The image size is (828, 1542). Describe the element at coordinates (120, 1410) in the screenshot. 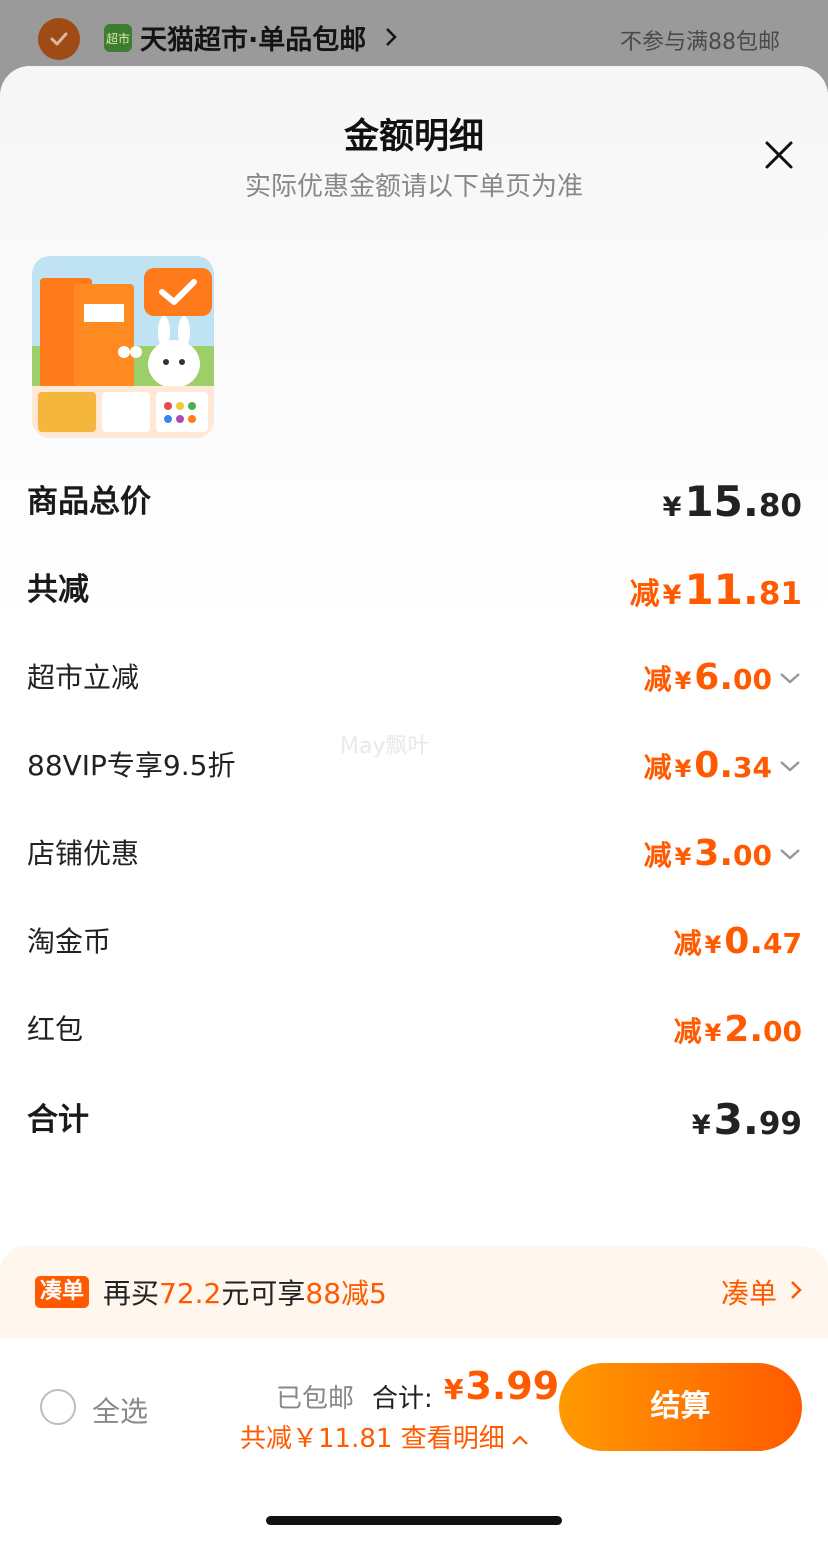

I see `select-all-label: 全选` at that location.